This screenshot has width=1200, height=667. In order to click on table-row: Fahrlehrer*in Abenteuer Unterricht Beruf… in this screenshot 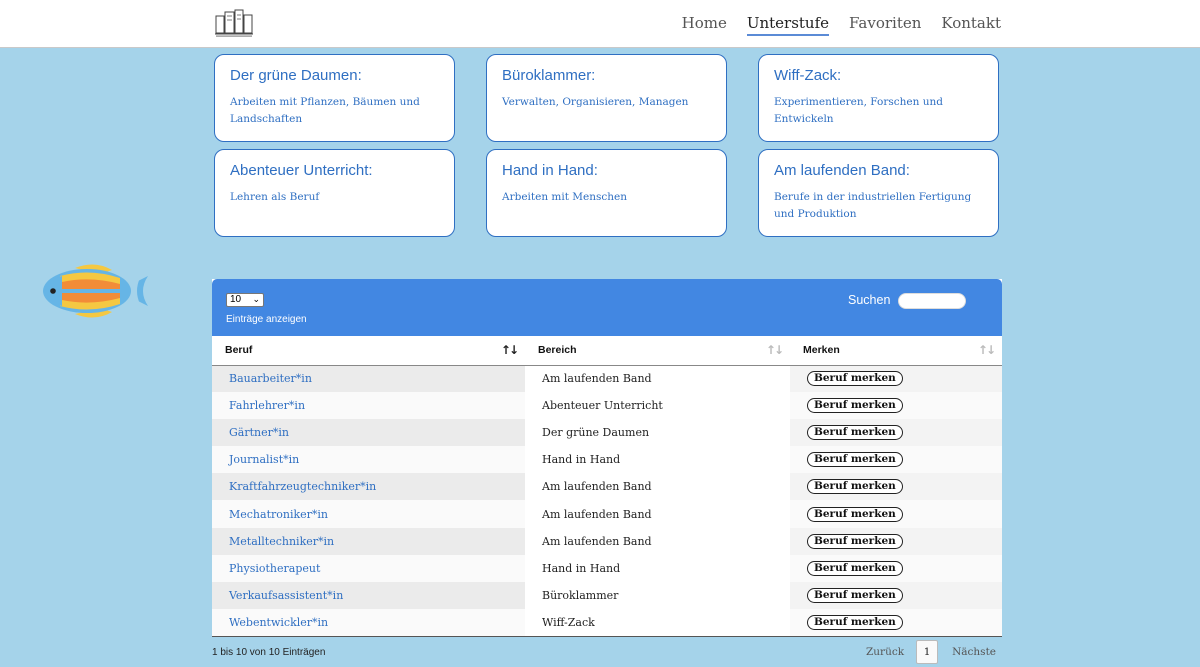, I will do `click(607, 406)`.